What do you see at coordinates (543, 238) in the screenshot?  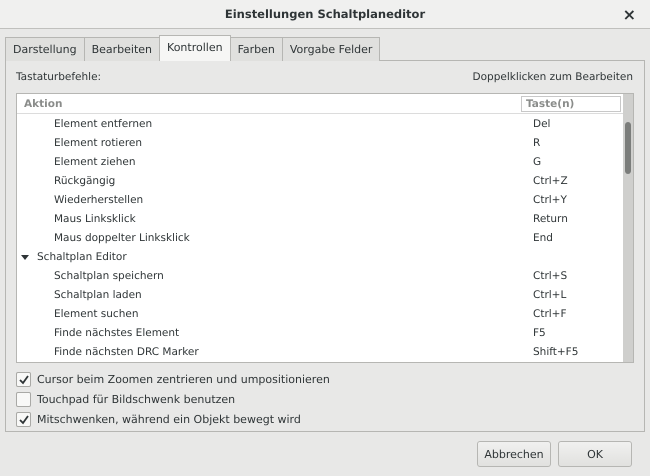 I see `key-cell-text: End` at bounding box center [543, 238].